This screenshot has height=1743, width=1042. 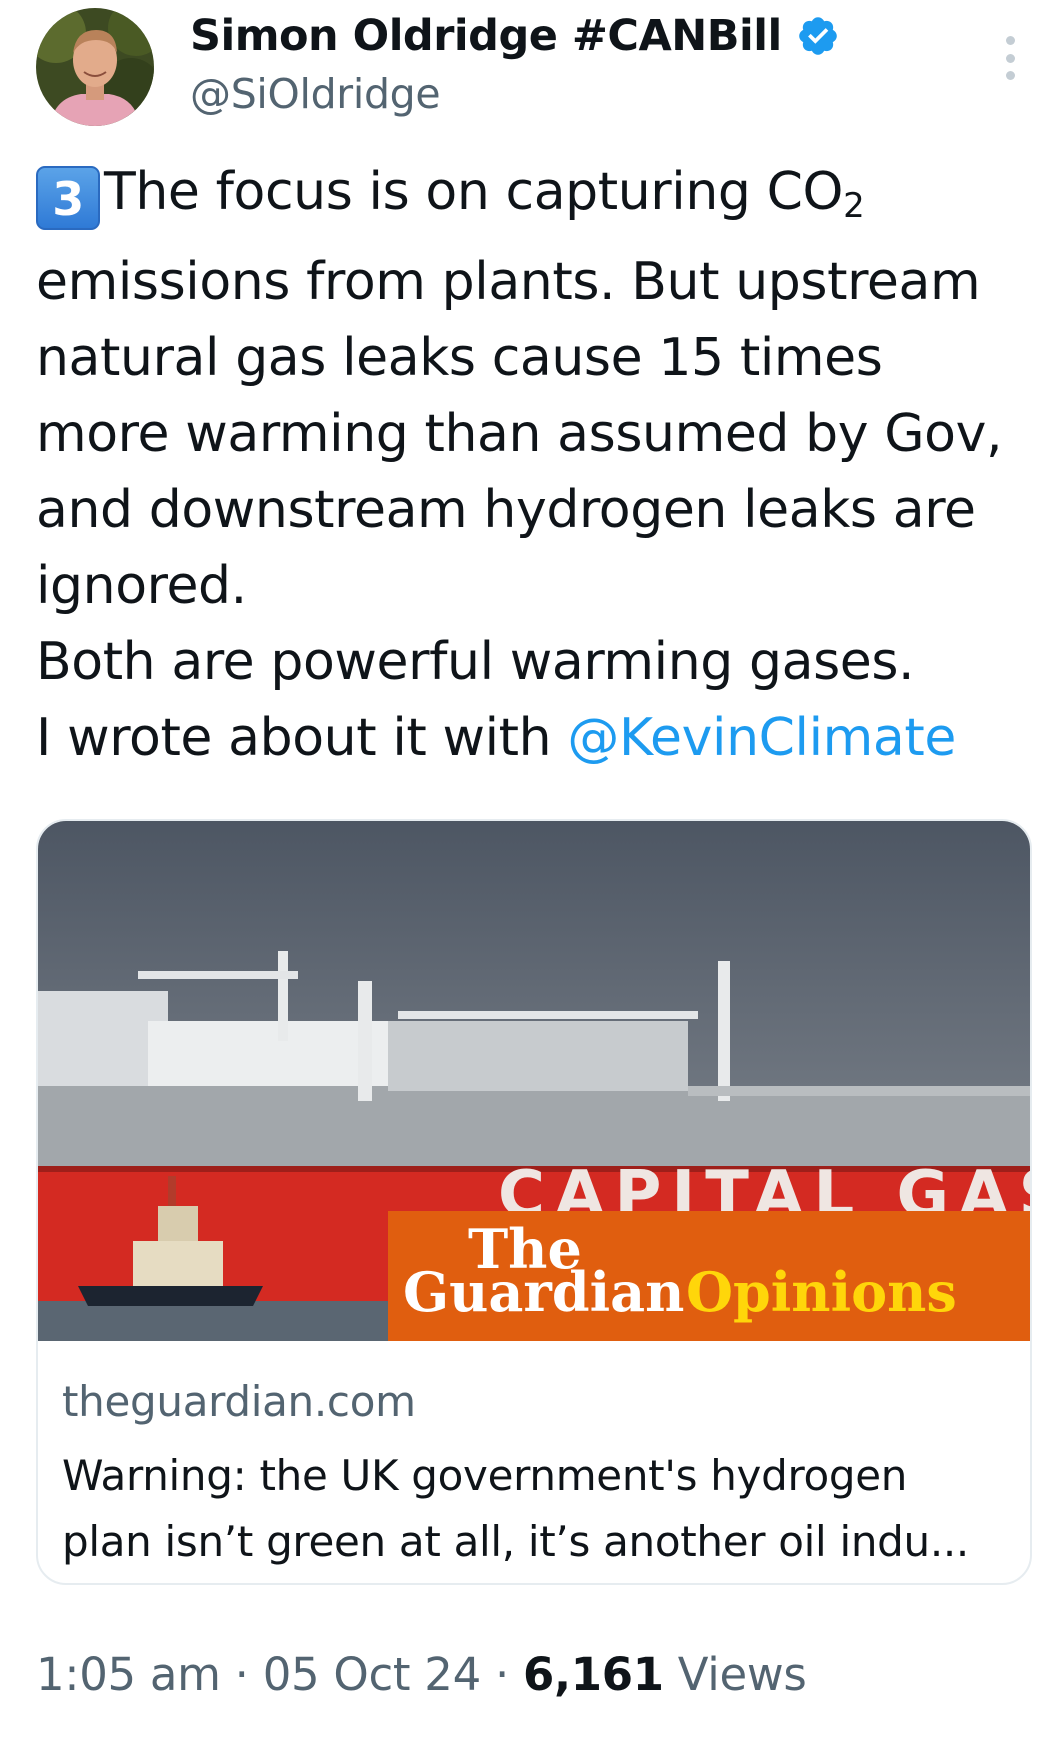 I want to click on verified-badge-icon, so click(x=818, y=36).